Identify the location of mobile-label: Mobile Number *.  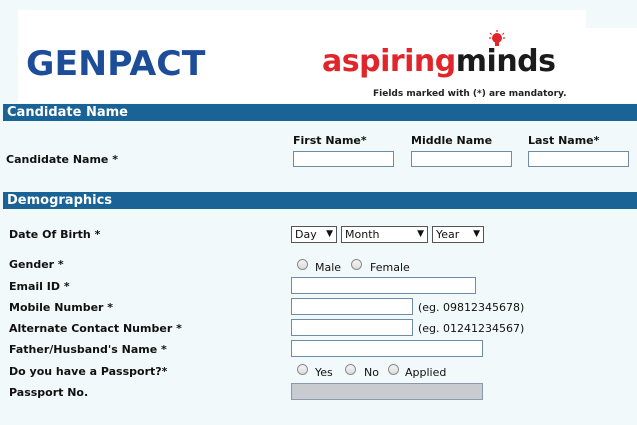
(61, 307).